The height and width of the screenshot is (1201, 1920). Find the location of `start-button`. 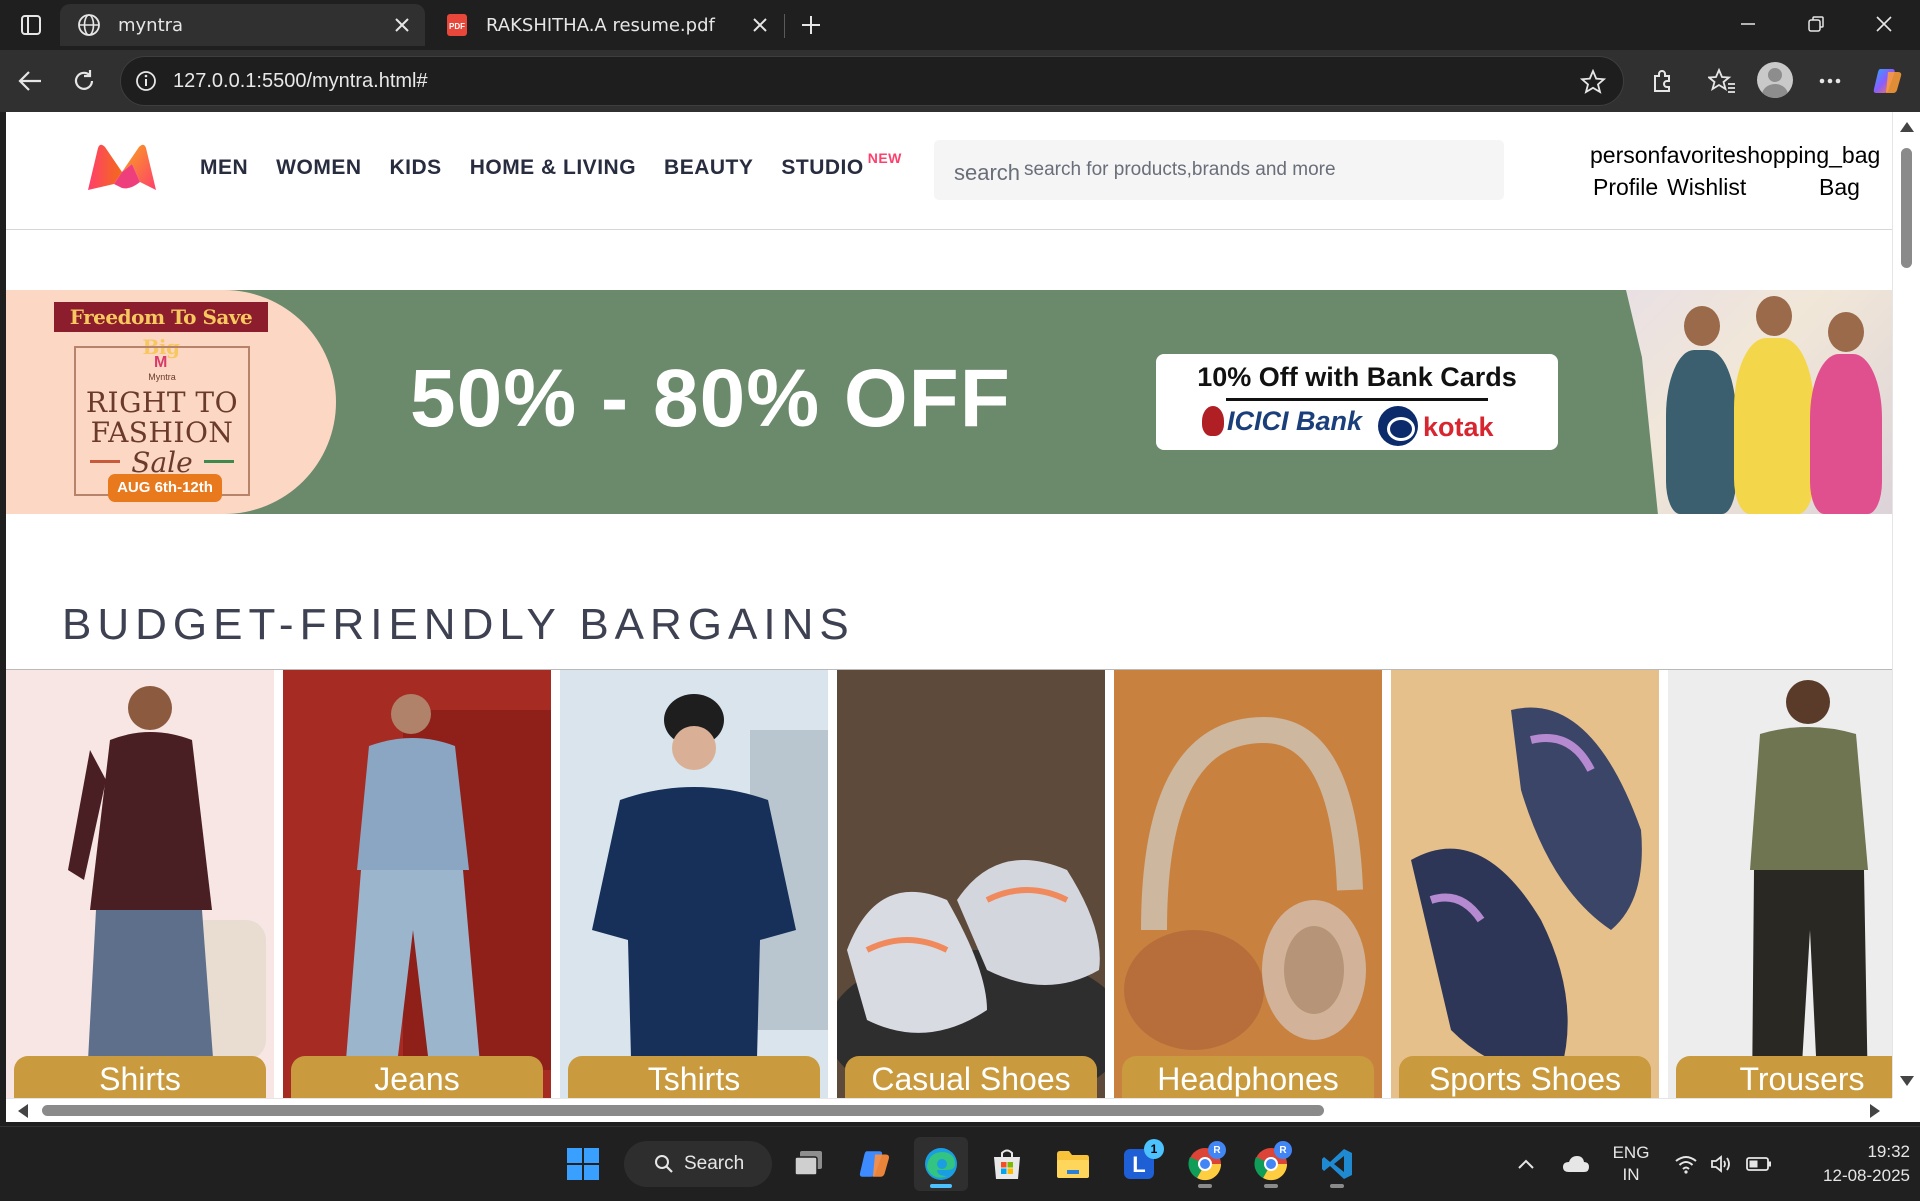

start-button is located at coordinates (583, 1164).